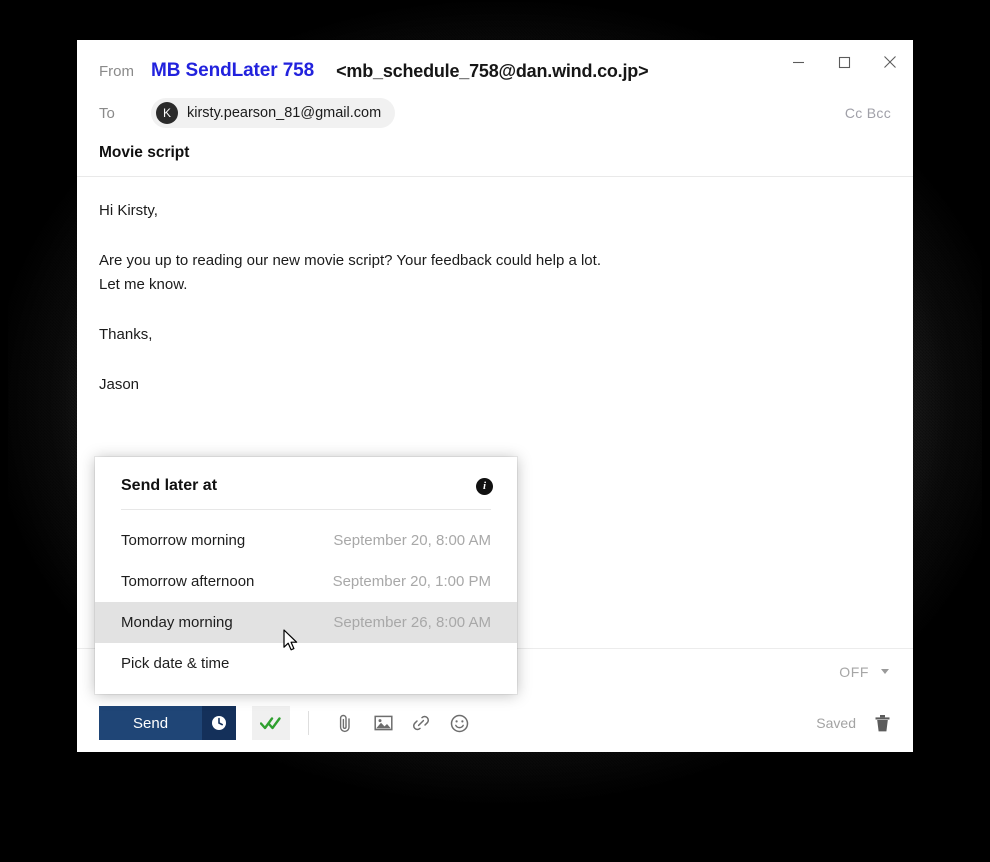  Describe the element at coordinates (306, 540) in the screenshot. I see `menu-item-tomorrow-morning: Tomorrow morning September 20, 8:00 AM` at that location.